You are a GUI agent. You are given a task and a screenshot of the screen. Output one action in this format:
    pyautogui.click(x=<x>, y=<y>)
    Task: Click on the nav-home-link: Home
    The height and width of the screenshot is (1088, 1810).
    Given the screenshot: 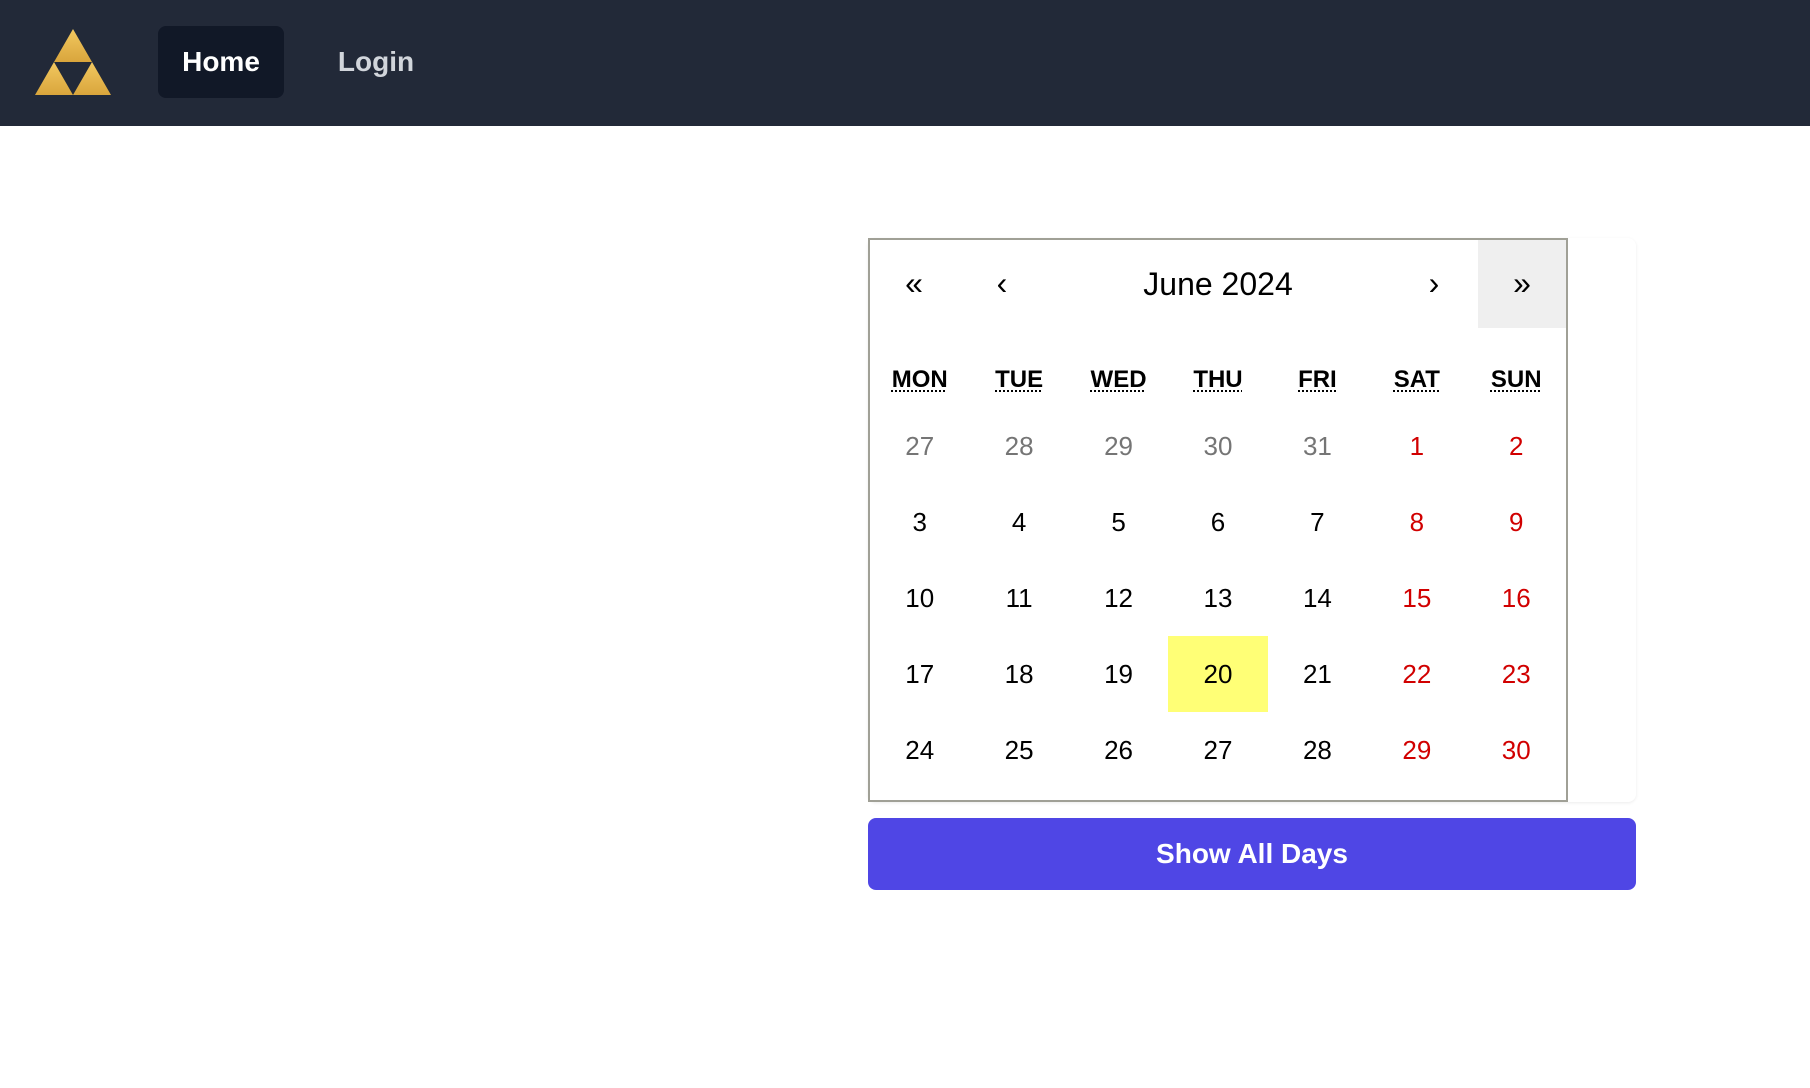 What is the action you would take?
    pyautogui.click(x=221, y=62)
    